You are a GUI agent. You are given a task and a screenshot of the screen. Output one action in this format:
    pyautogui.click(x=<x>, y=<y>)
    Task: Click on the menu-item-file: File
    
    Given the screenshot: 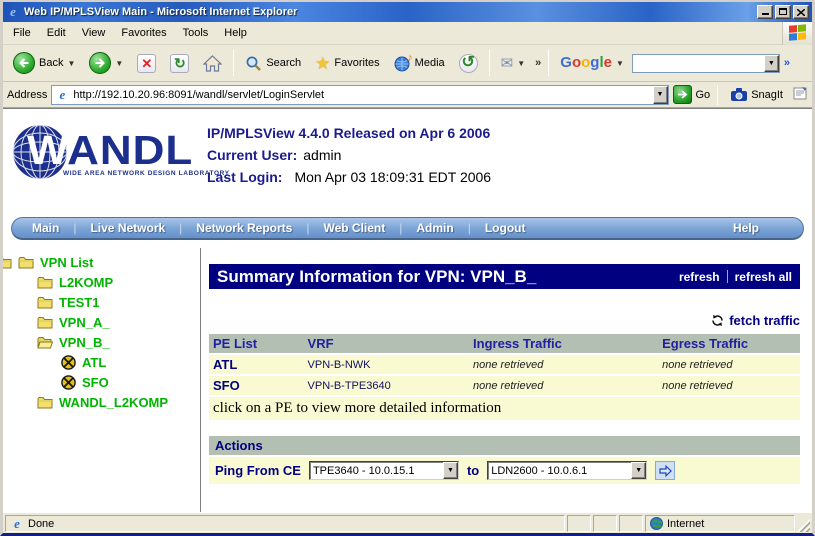 What is the action you would take?
    pyautogui.click(x=22, y=33)
    